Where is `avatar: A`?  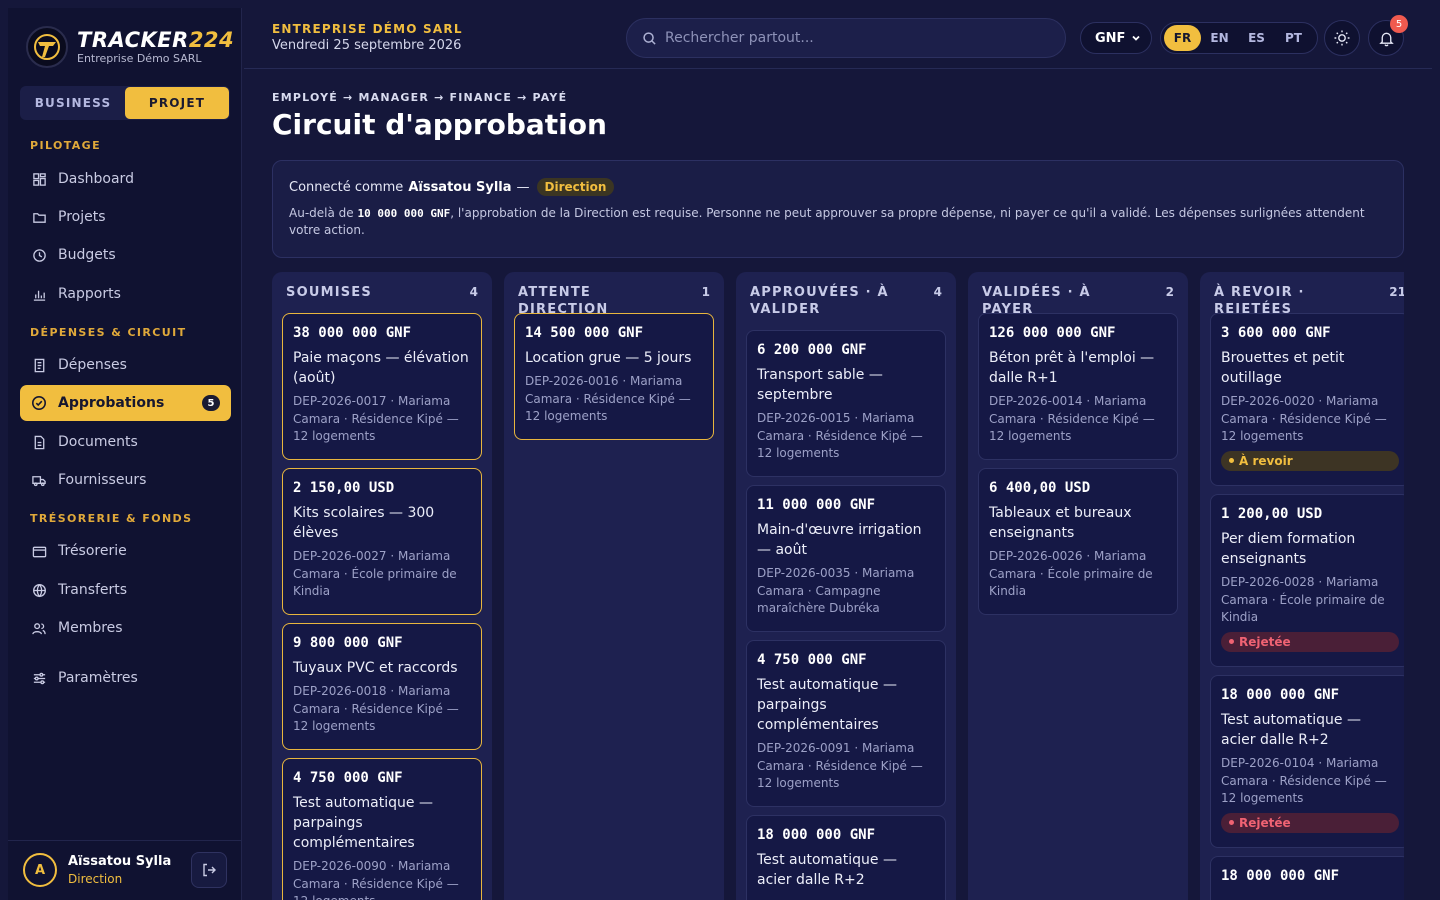
avatar: A is located at coordinates (40, 870).